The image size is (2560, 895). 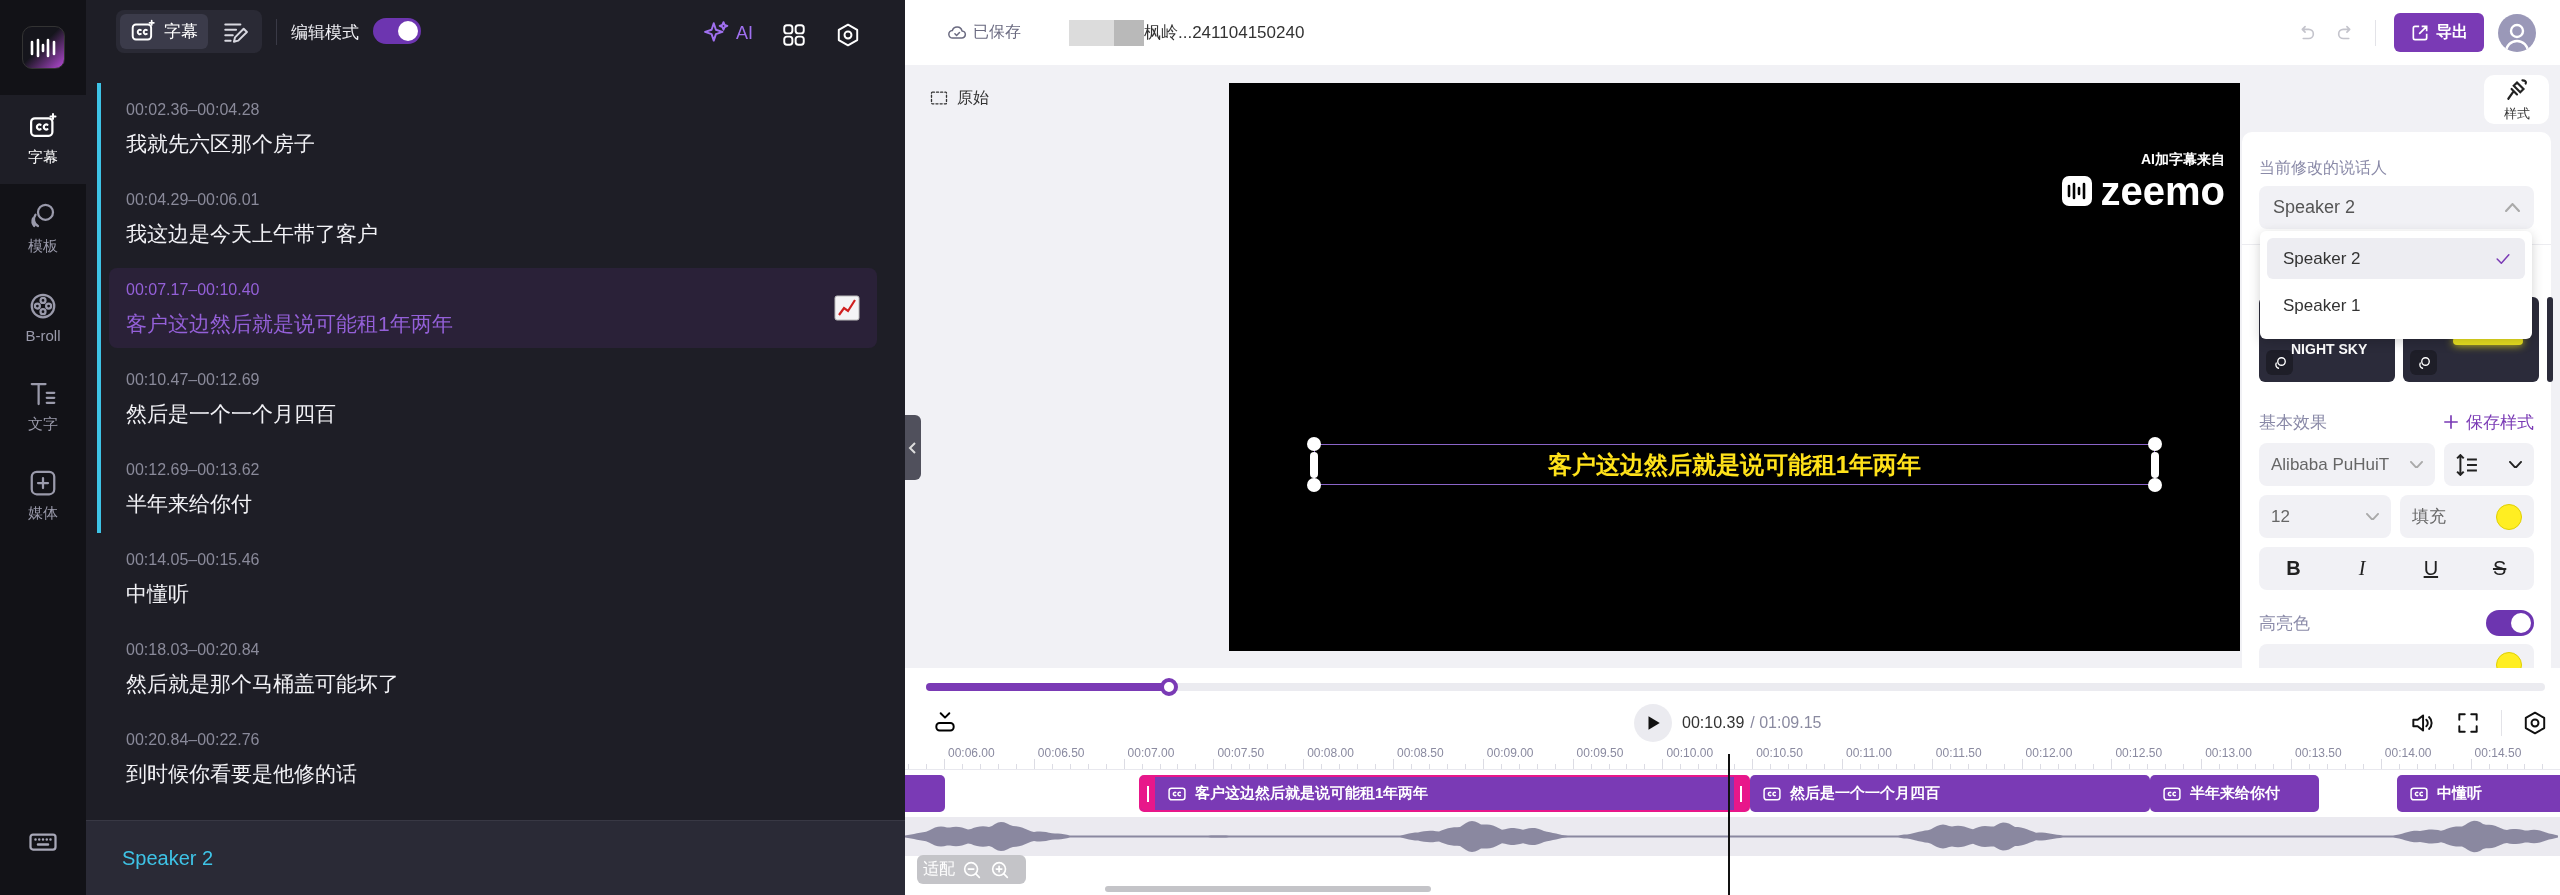 What do you see at coordinates (2439, 32) in the screenshot?
I see `export-button: 导出` at bounding box center [2439, 32].